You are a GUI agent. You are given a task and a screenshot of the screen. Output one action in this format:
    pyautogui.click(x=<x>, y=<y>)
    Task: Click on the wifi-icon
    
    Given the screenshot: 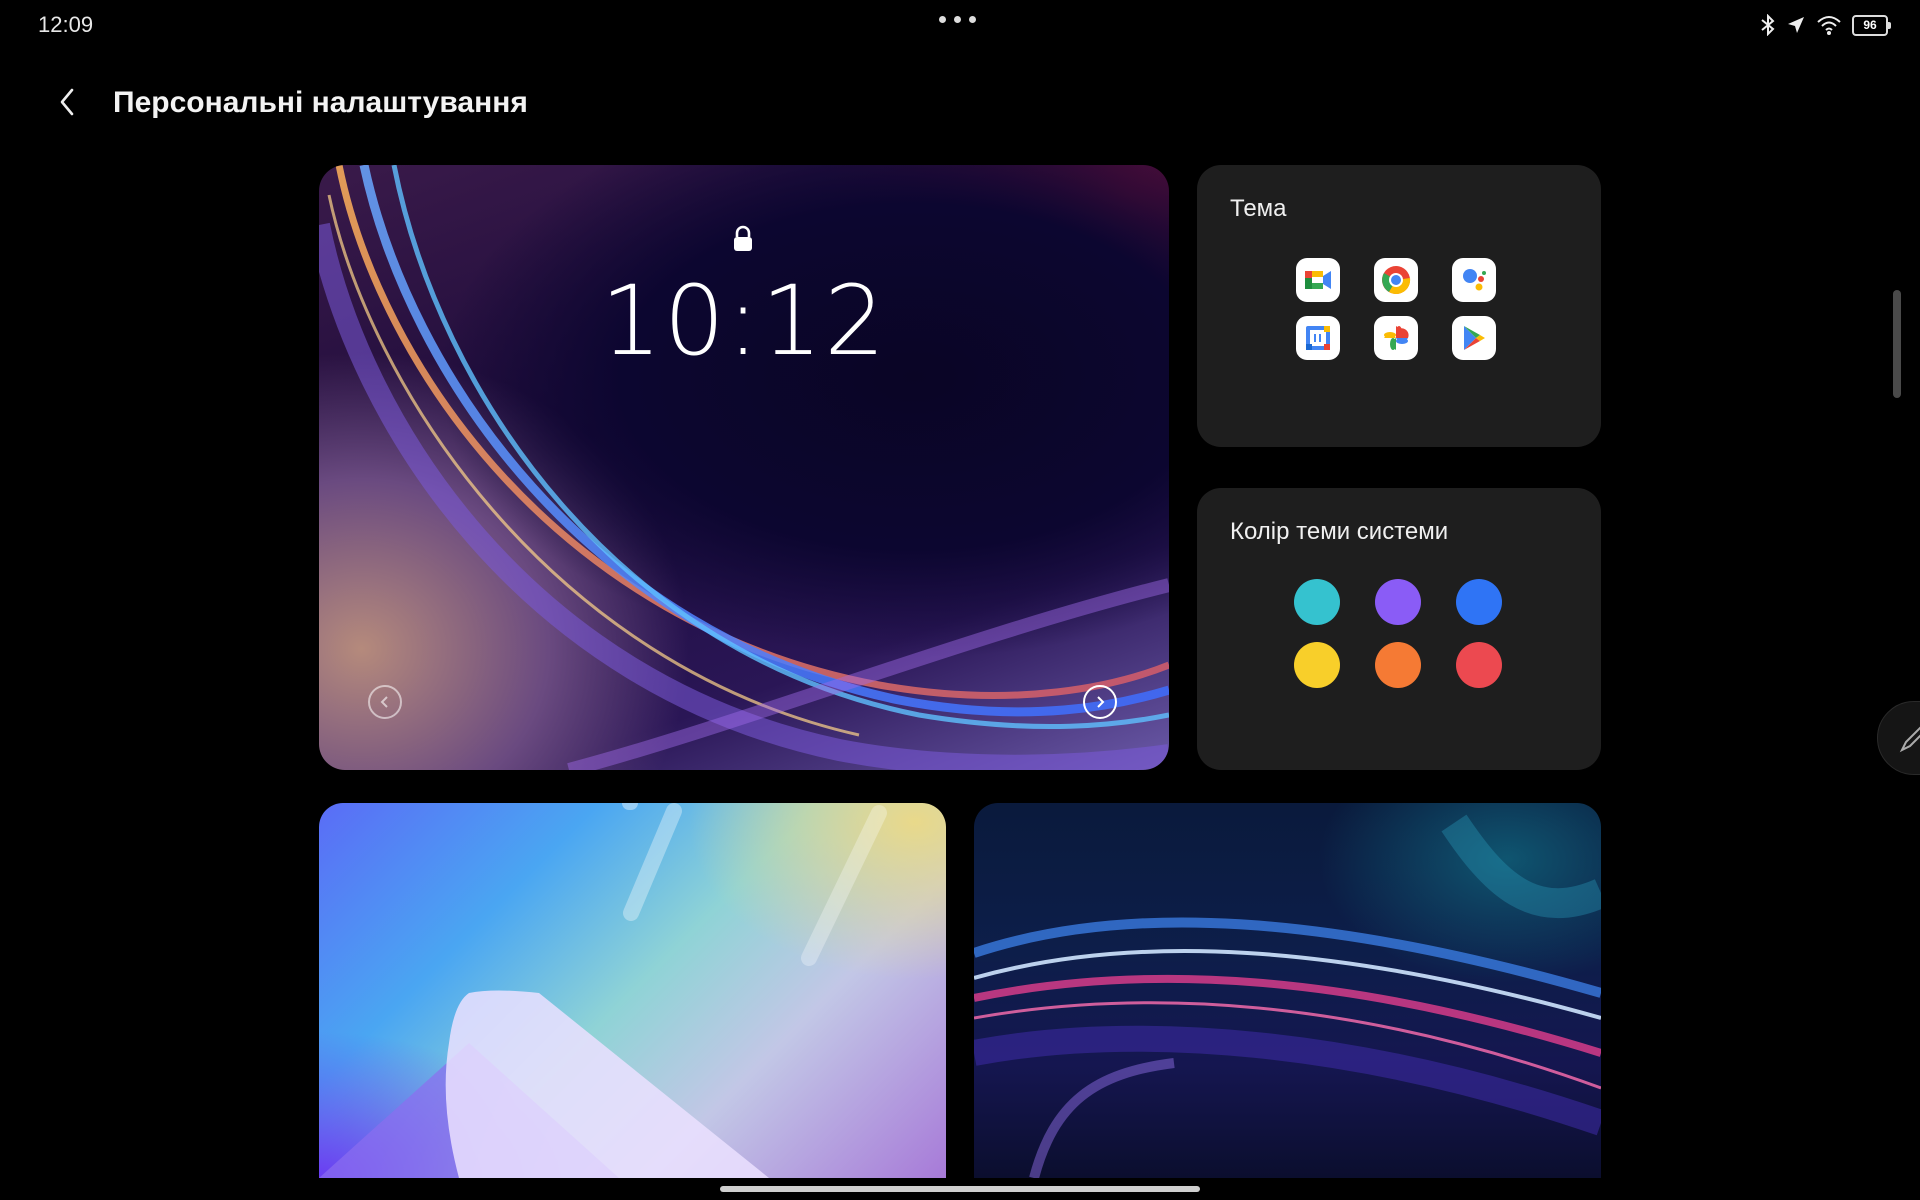 What is the action you would take?
    pyautogui.click(x=1829, y=25)
    